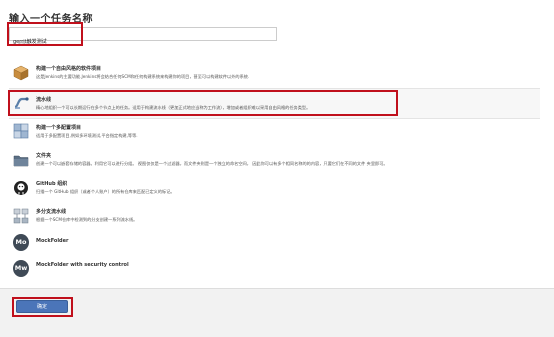 Image resolution: width=554 pixels, height=337 pixels. Describe the element at coordinates (22, 43) in the screenshot. I see `required-hint: » 必填项` at that location.